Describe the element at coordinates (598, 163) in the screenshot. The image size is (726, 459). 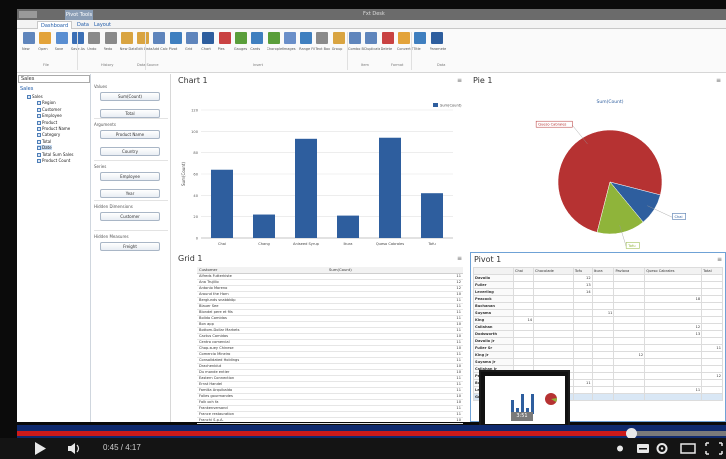
I see `pie-item: Pie 1 ≡ Queso Cabrales Chai Tofu Sum(Count)` at that location.